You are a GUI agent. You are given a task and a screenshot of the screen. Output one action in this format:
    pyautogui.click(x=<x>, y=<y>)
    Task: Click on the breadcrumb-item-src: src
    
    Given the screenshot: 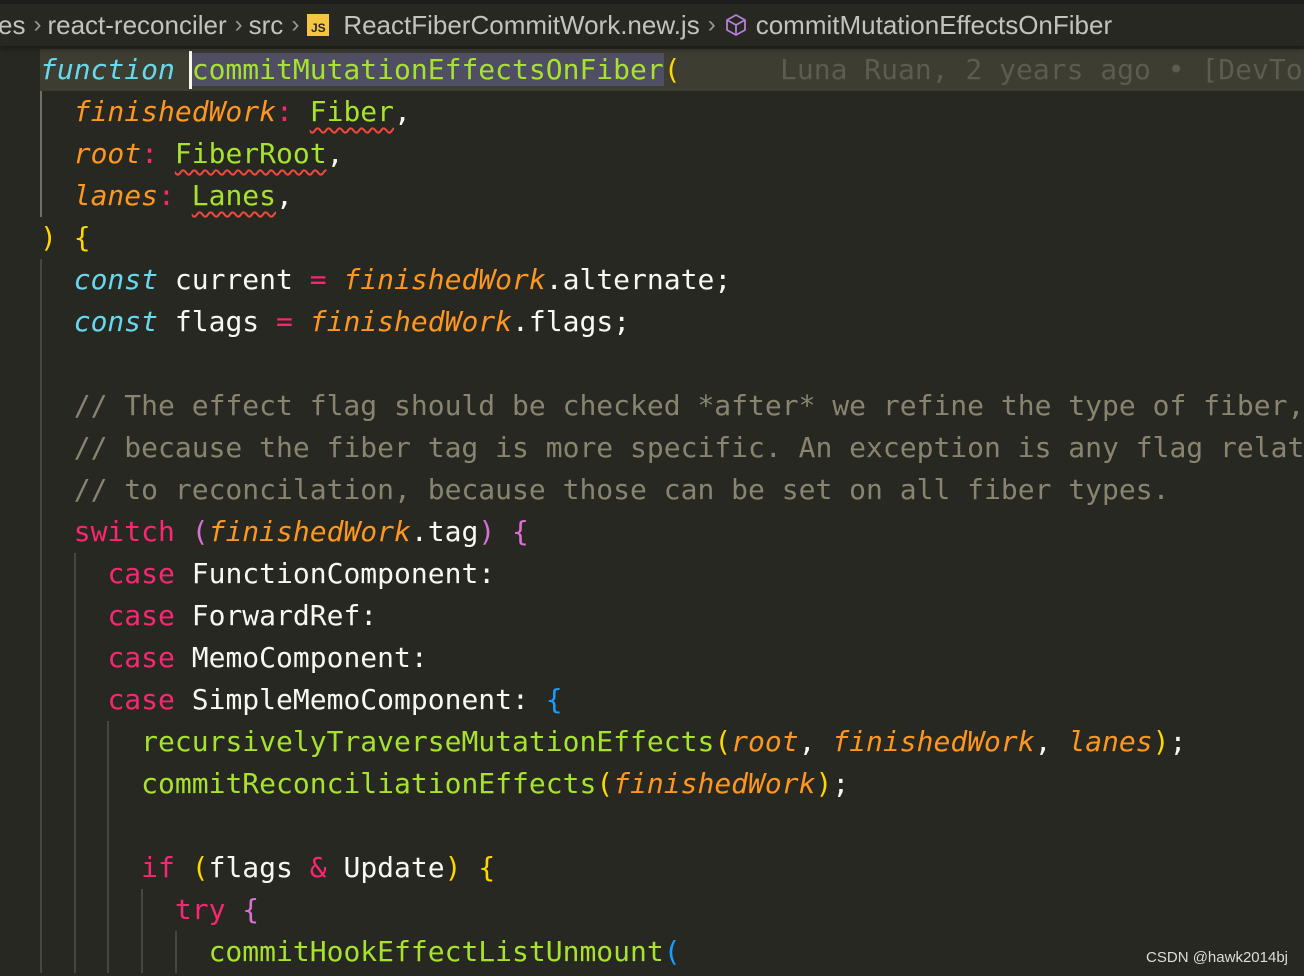 What is the action you would take?
    pyautogui.click(x=266, y=25)
    